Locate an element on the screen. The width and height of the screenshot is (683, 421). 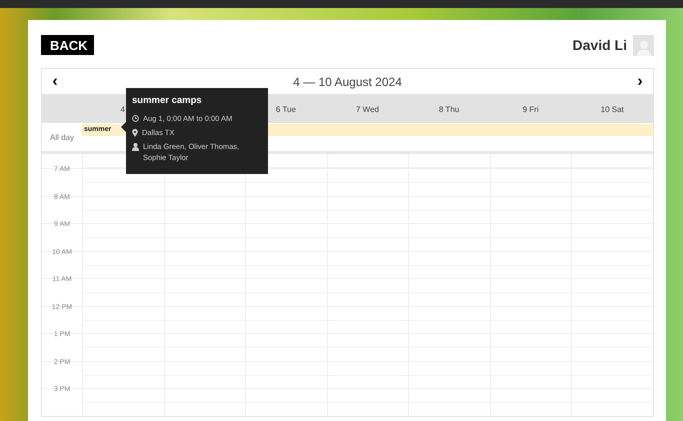
person-icon is located at coordinates (135, 147).